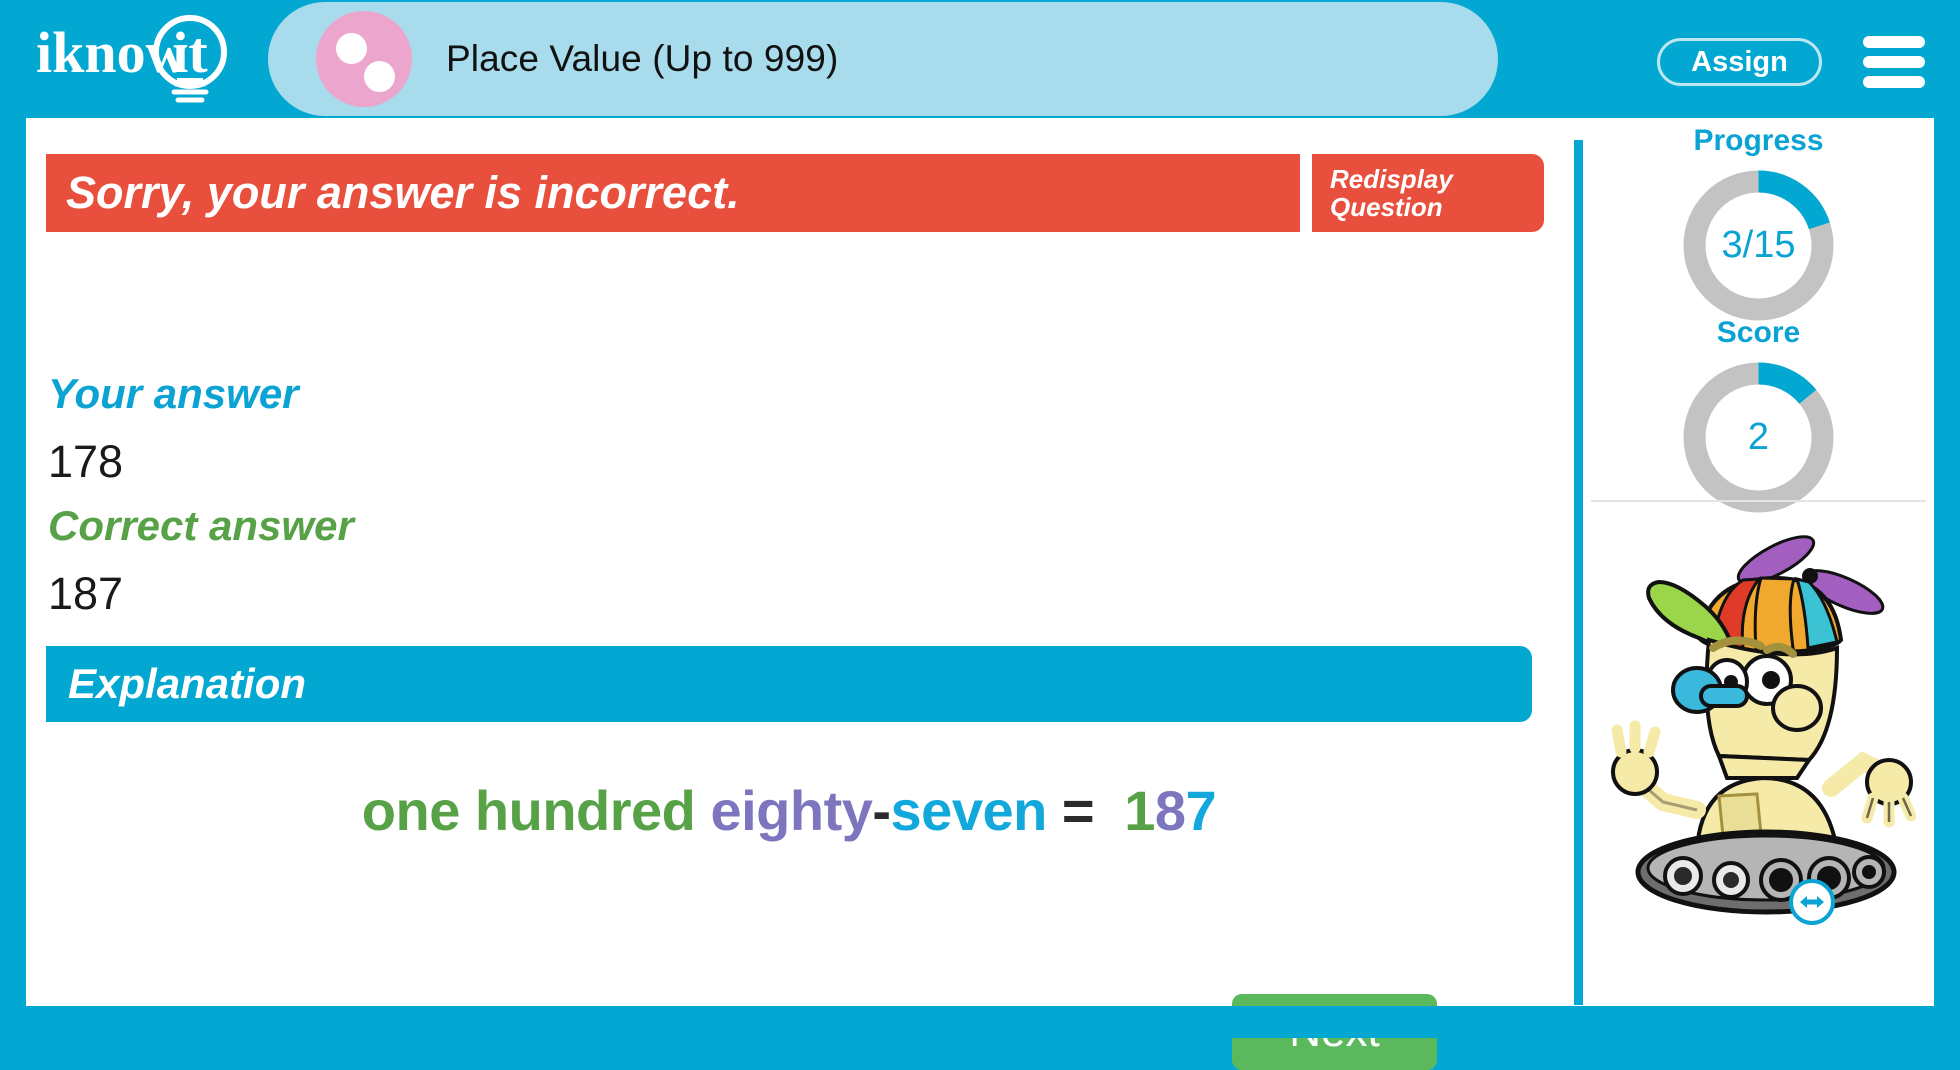 Image resolution: width=1960 pixels, height=1070 pixels. I want to click on progress-value: 3/15, so click(1758, 245).